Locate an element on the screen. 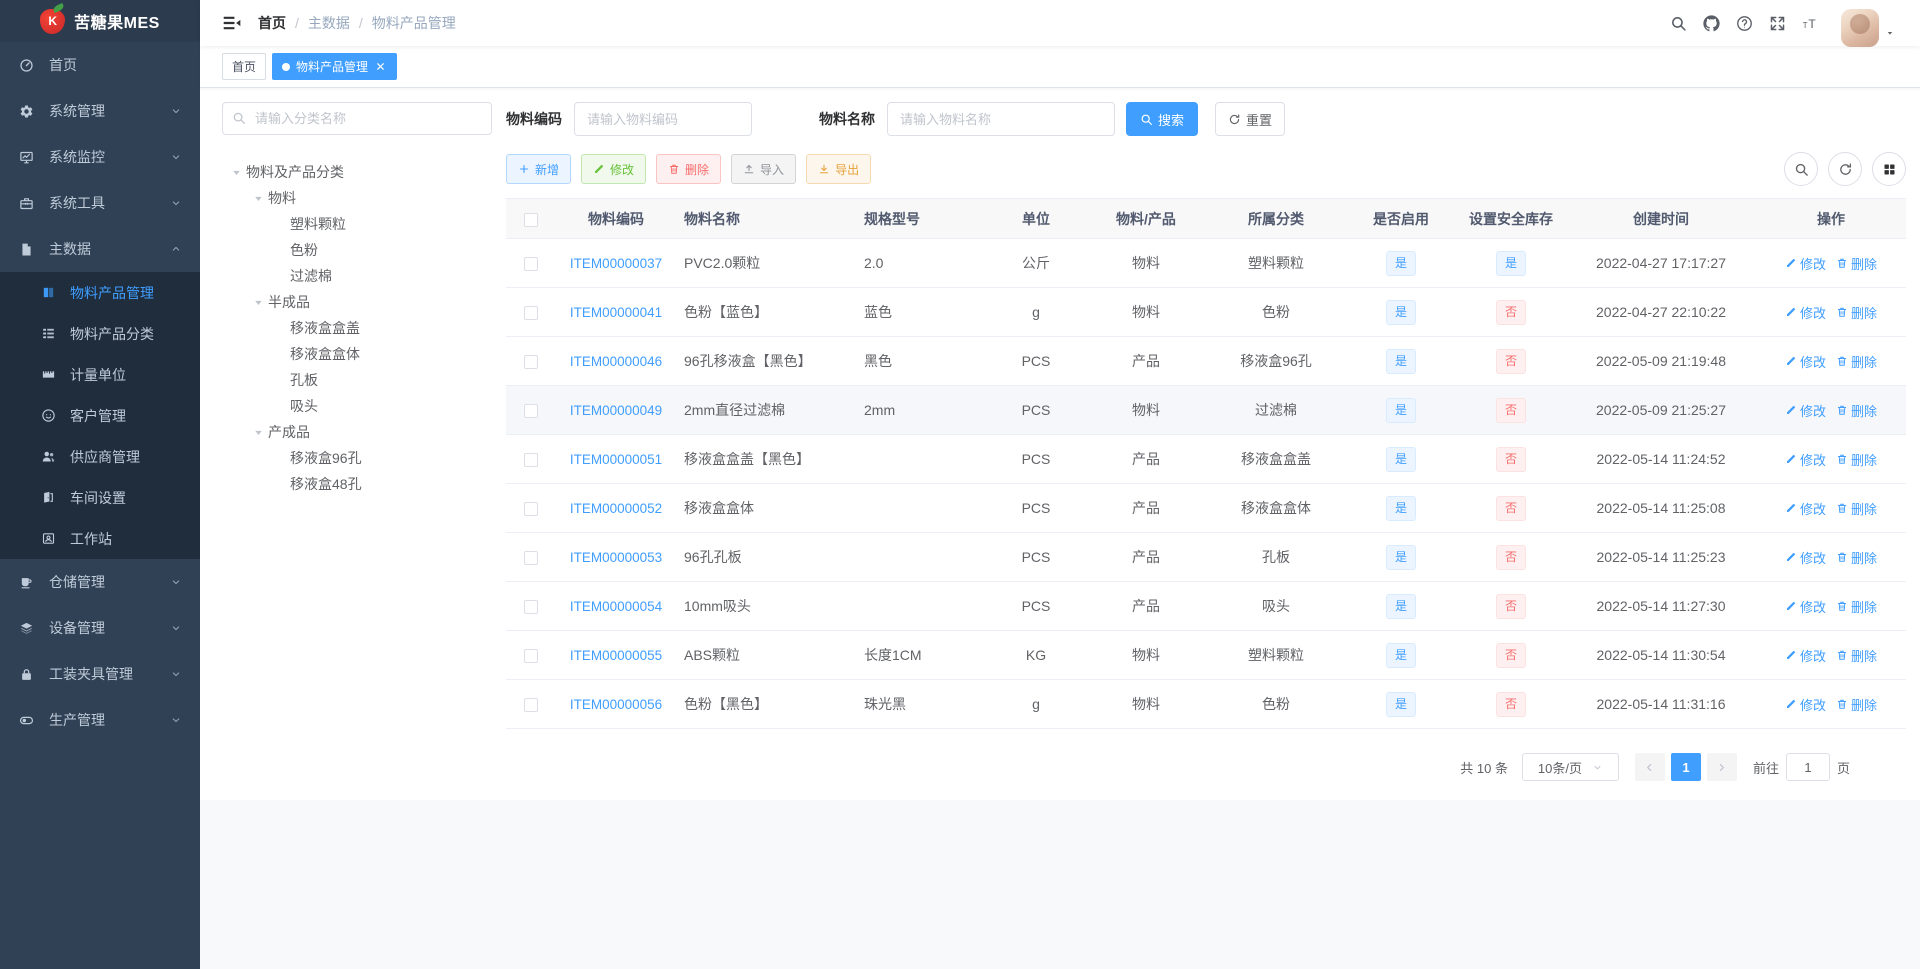 Image resolution: width=1920 pixels, height=969 pixels. column-header: 物料编码 is located at coordinates (616, 218).